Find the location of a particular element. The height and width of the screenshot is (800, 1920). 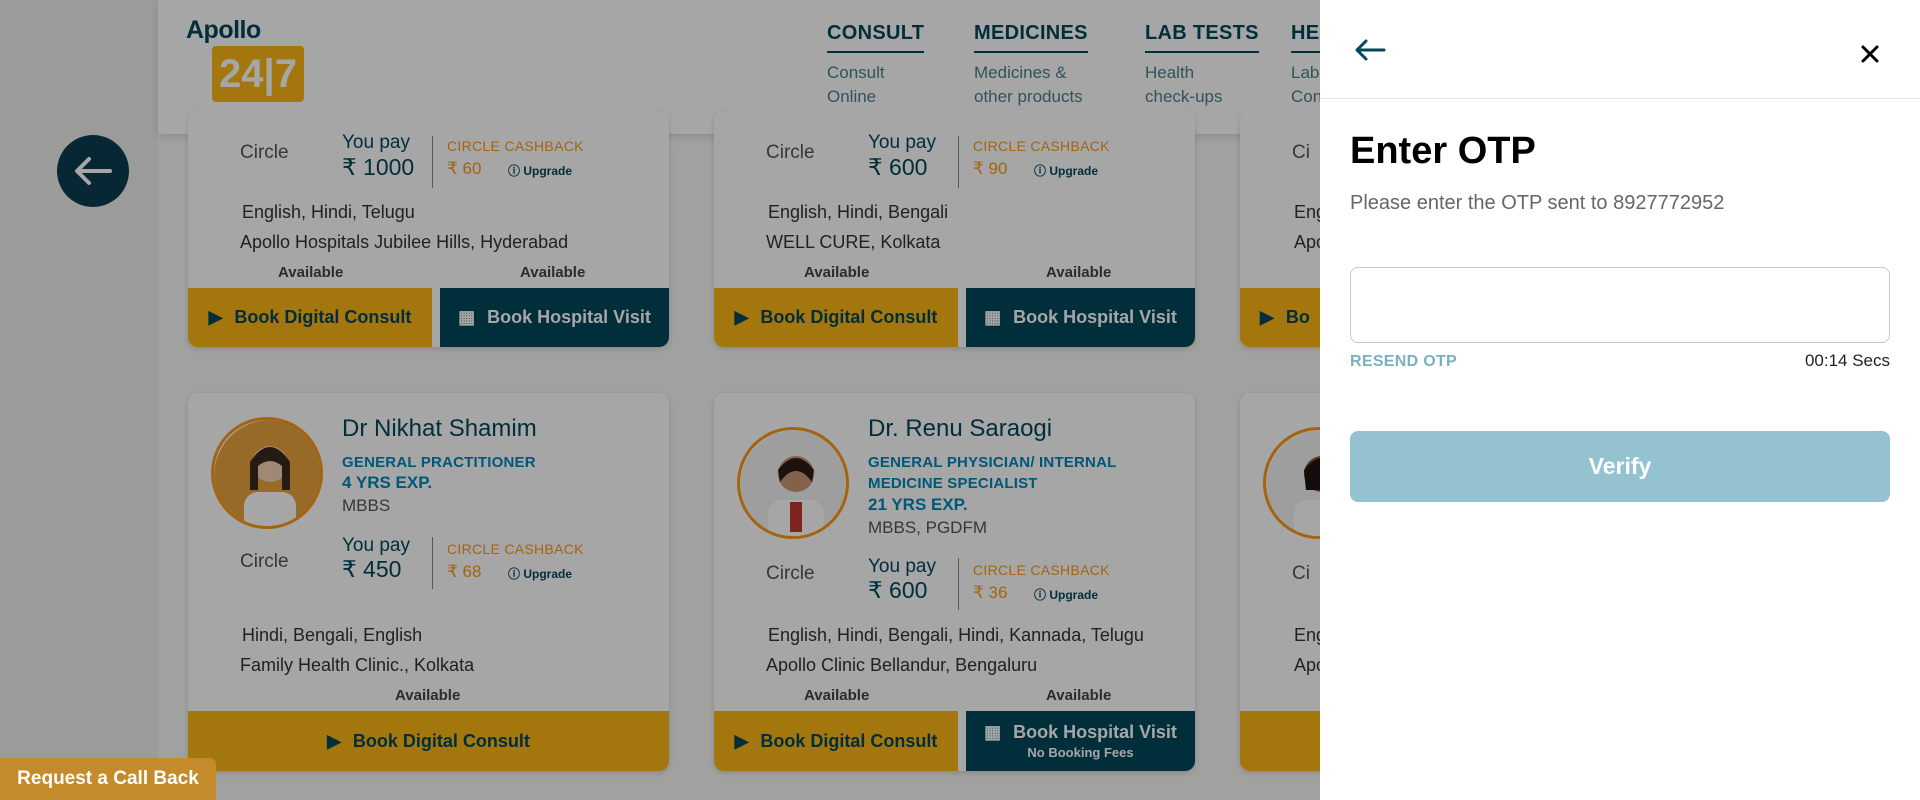

otp-subtitle: Please enter the OTP sent to 8927772952 is located at coordinates (1537, 203).